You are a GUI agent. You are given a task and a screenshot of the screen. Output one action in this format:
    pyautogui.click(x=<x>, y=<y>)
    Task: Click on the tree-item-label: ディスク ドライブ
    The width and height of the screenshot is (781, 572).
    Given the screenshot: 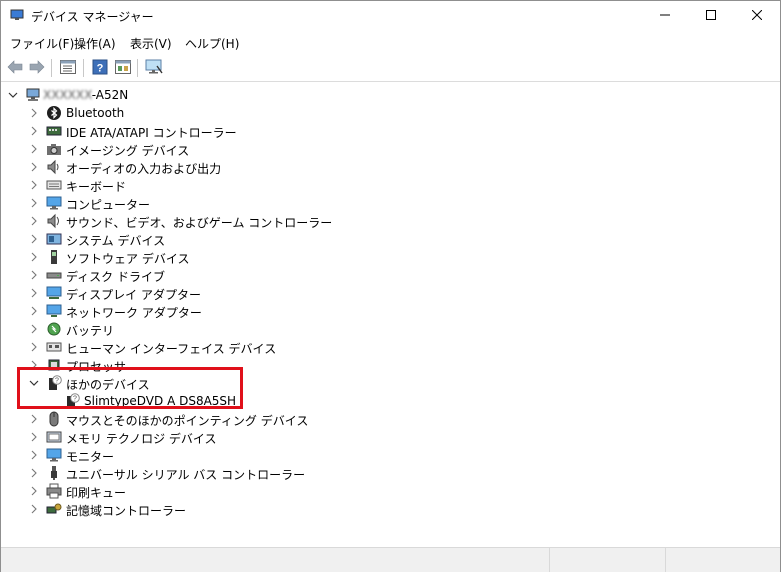 What is the action you would take?
    pyautogui.click(x=115, y=277)
    